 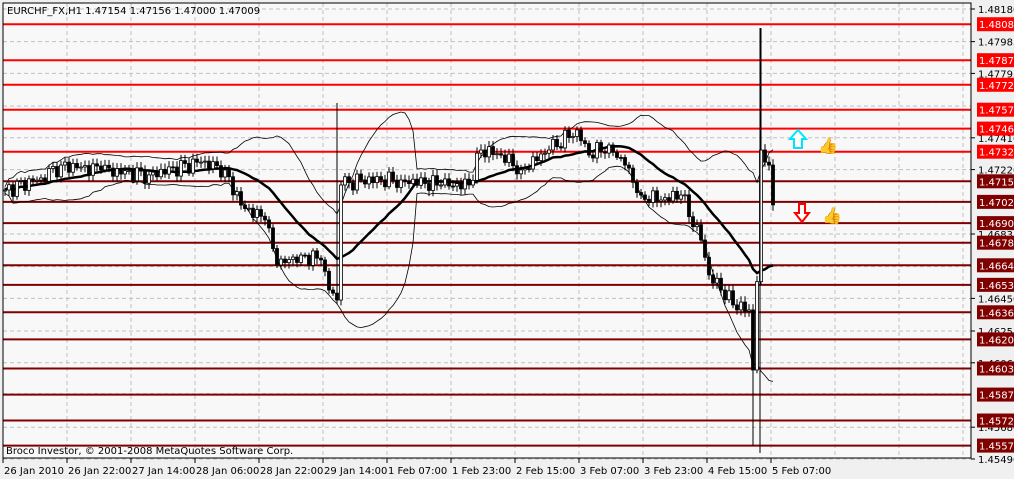 What do you see at coordinates (996, 43) in the screenshot?
I see `y-tick-label: 1.47985` at bounding box center [996, 43].